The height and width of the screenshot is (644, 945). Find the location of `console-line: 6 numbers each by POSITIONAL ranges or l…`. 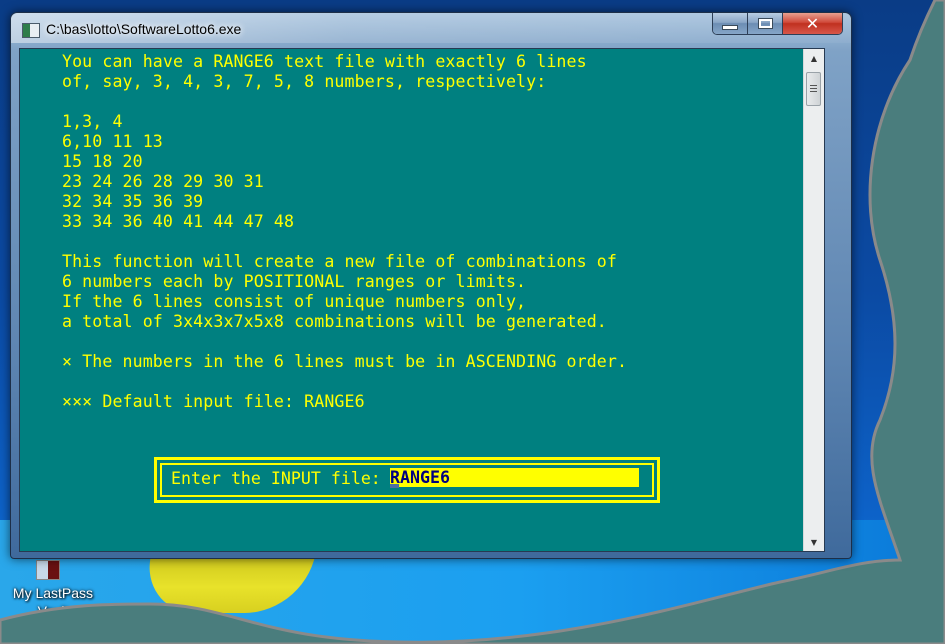

console-line: 6 numbers each by POSITIONAL ranges or l… is located at coordinates (294, 281).